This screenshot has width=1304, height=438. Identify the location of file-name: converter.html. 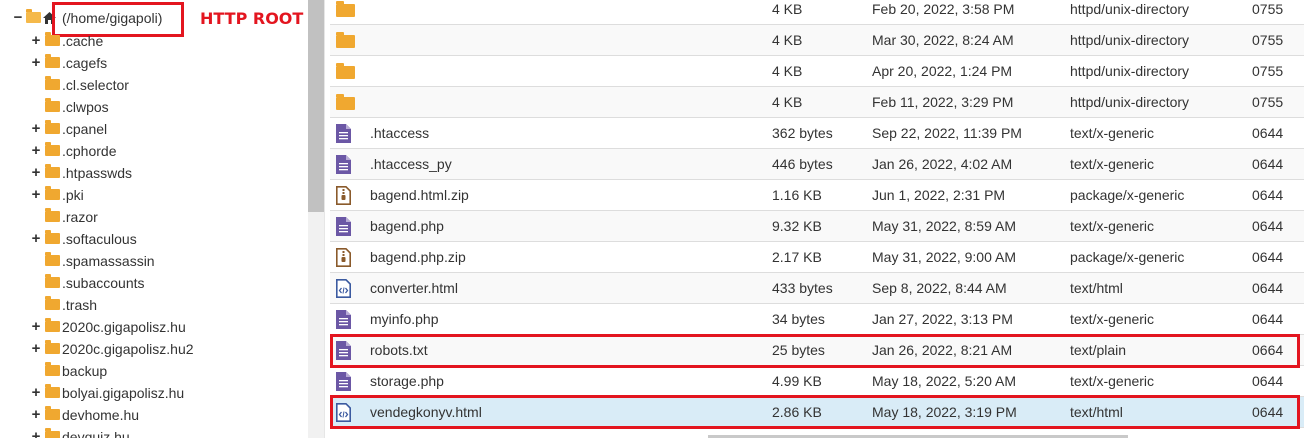
(414, 288).